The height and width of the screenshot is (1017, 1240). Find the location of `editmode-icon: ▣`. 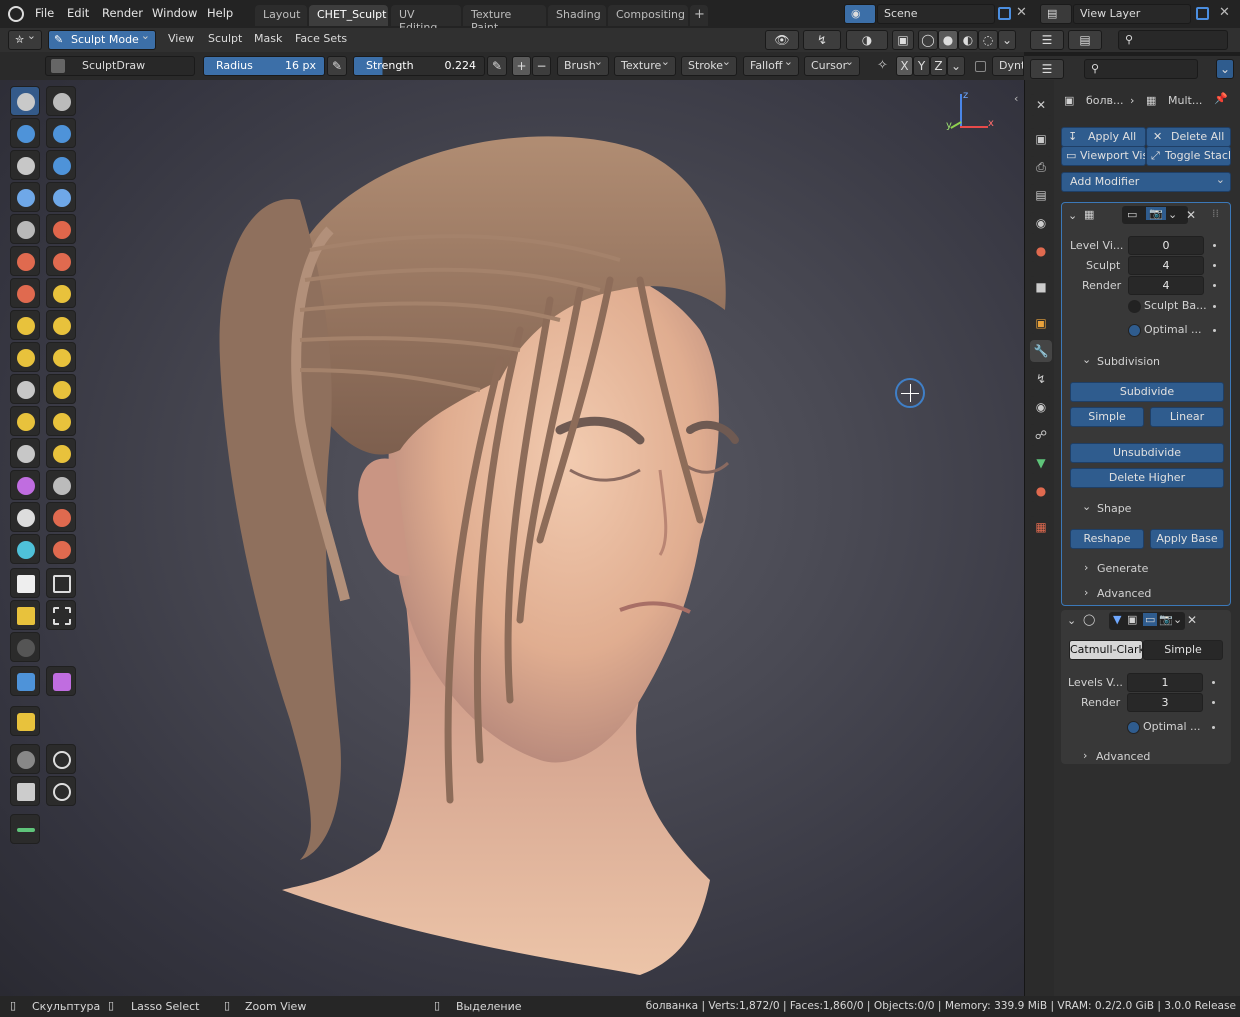

editmode-icon: ▣ is located at coordinates (1132, 619).